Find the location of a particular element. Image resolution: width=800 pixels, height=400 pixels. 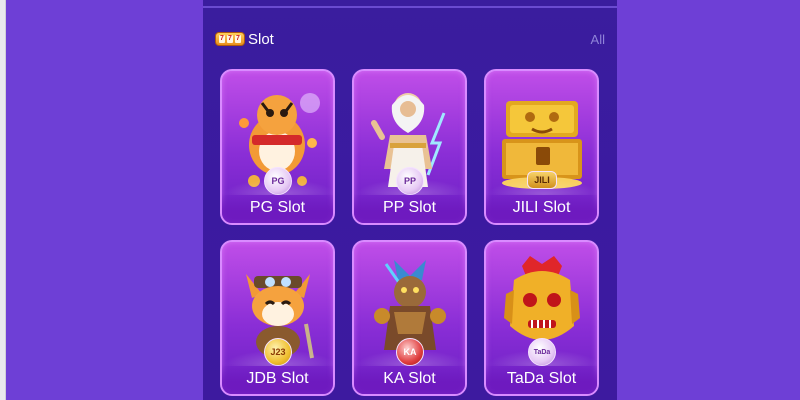

jili-logo-icon: JILI is located at coordinates (542, 180).